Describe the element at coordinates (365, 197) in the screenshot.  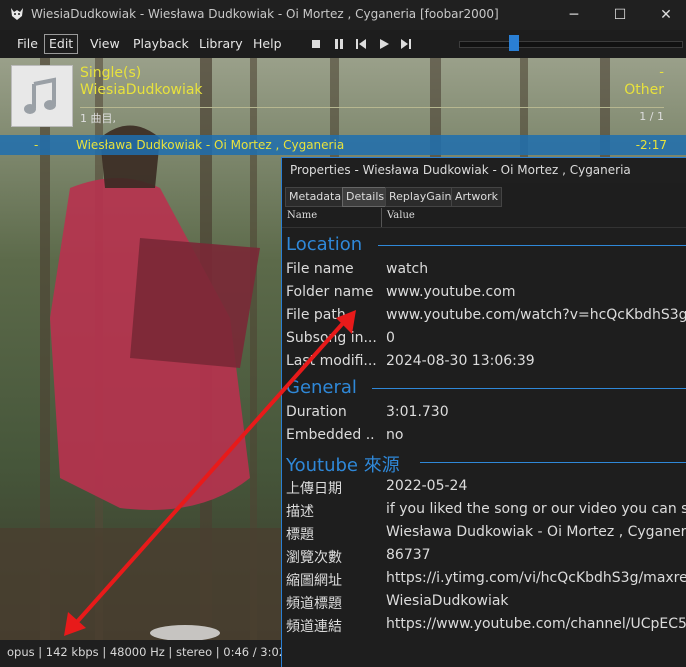
I see `tab-details: Details` at that location.